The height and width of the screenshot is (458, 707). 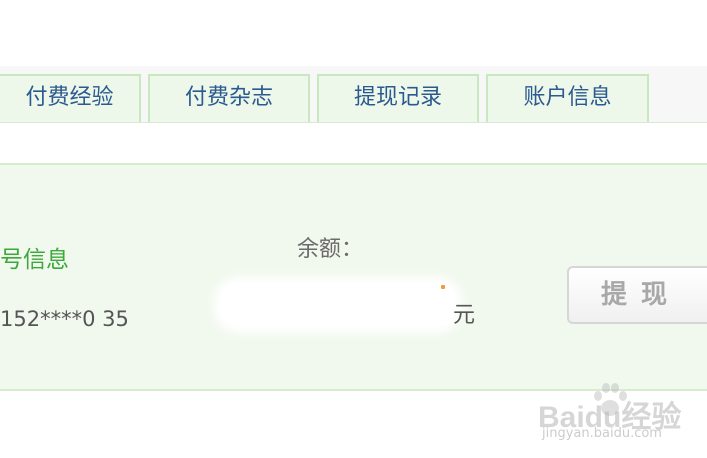 I want to click on account-phone-number: 152****0 35, so click(x=64, y=319).